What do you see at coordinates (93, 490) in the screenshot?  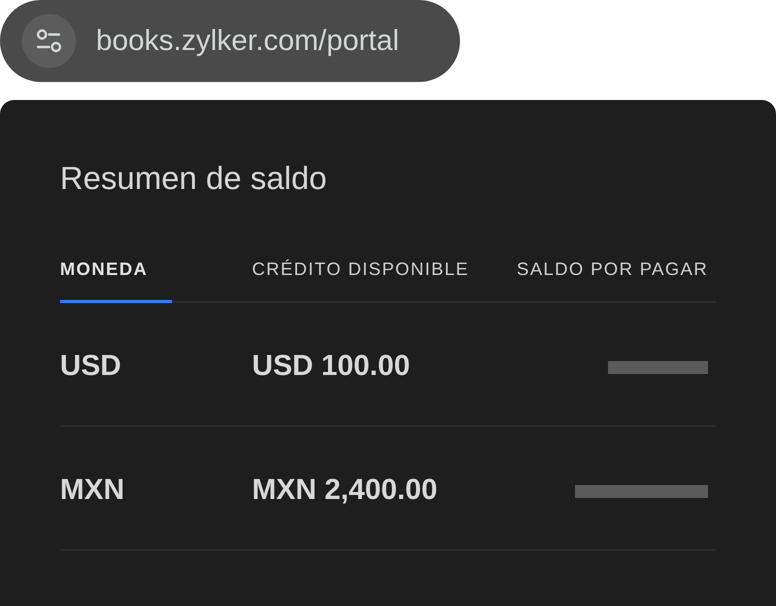 I see `currency-cell-text: MXN` at bounding box center [93, 490].